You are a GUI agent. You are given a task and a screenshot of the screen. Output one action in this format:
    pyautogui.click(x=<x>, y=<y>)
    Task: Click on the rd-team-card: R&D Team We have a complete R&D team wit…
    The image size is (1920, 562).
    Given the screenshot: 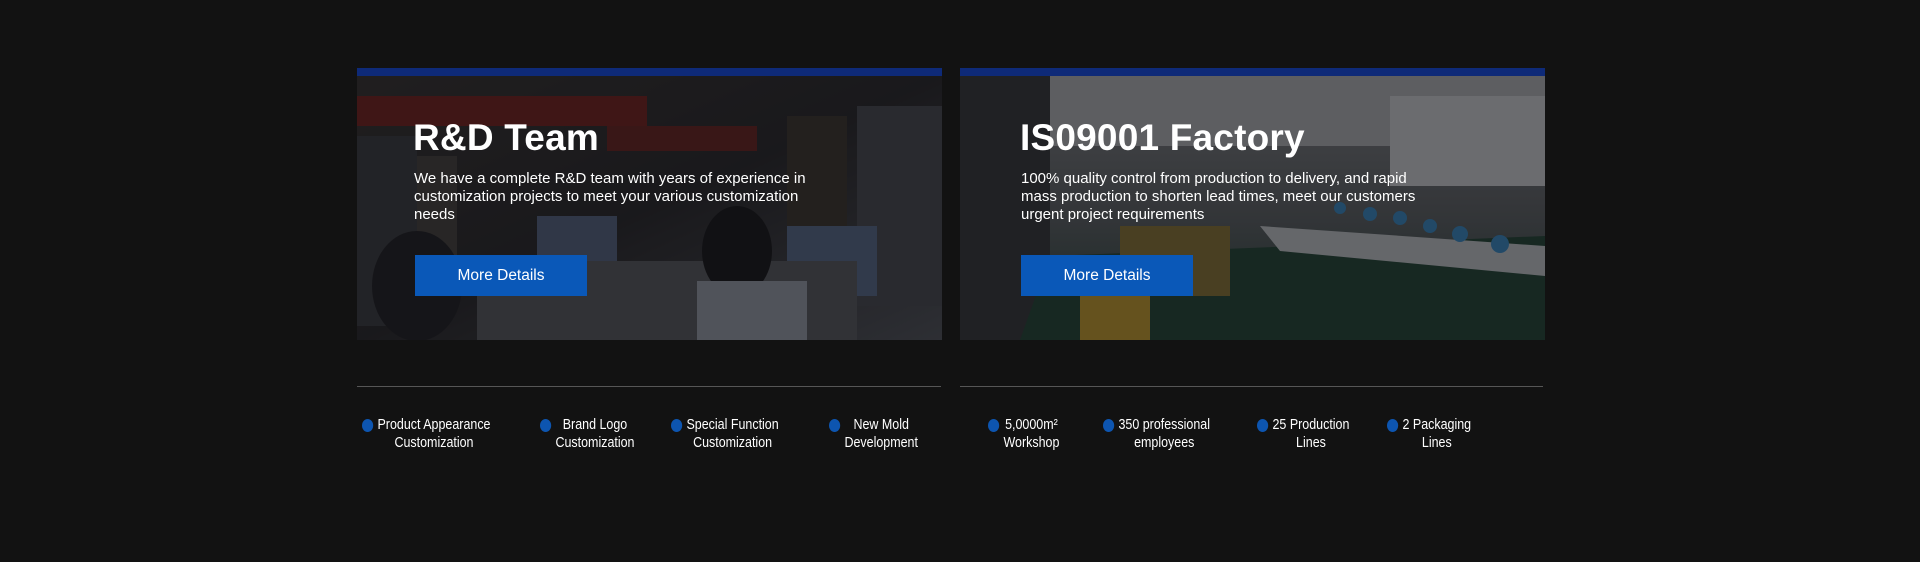 What is the action you would take?
    pyautogui.click(x=649, y=204)
    